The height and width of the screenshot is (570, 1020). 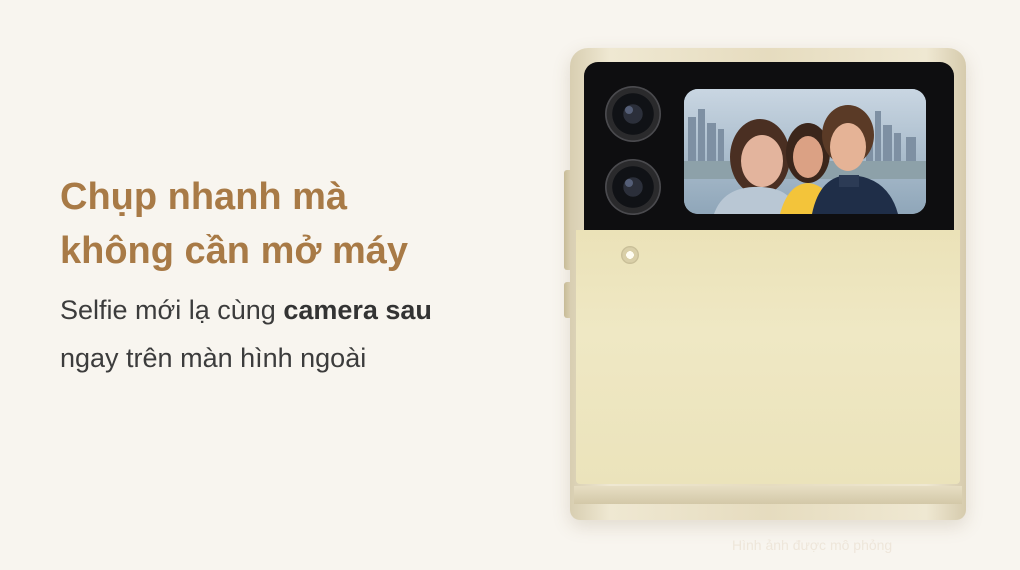 I want to click on subtext-line-1-bold: camera sau, so click(x=357, y=310).